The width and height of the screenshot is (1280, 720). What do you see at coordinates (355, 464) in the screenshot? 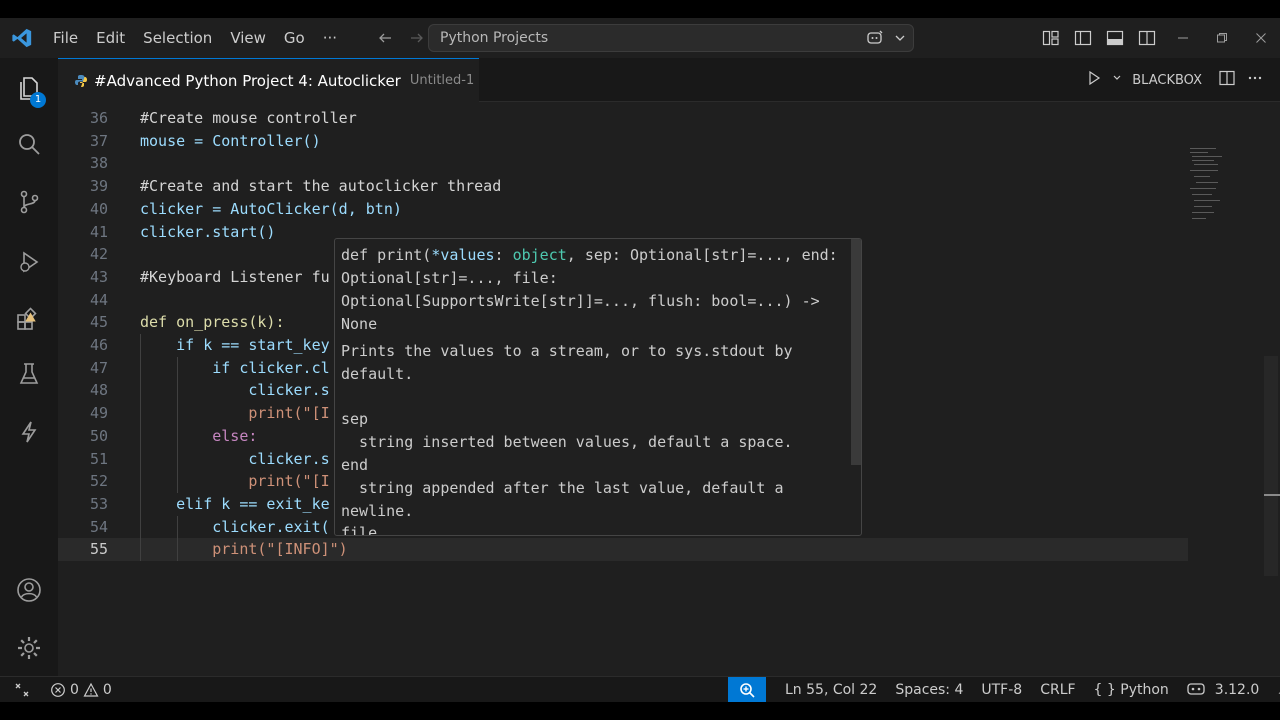
I see `hover-doc-line: end` at bounding box center [355, 464].